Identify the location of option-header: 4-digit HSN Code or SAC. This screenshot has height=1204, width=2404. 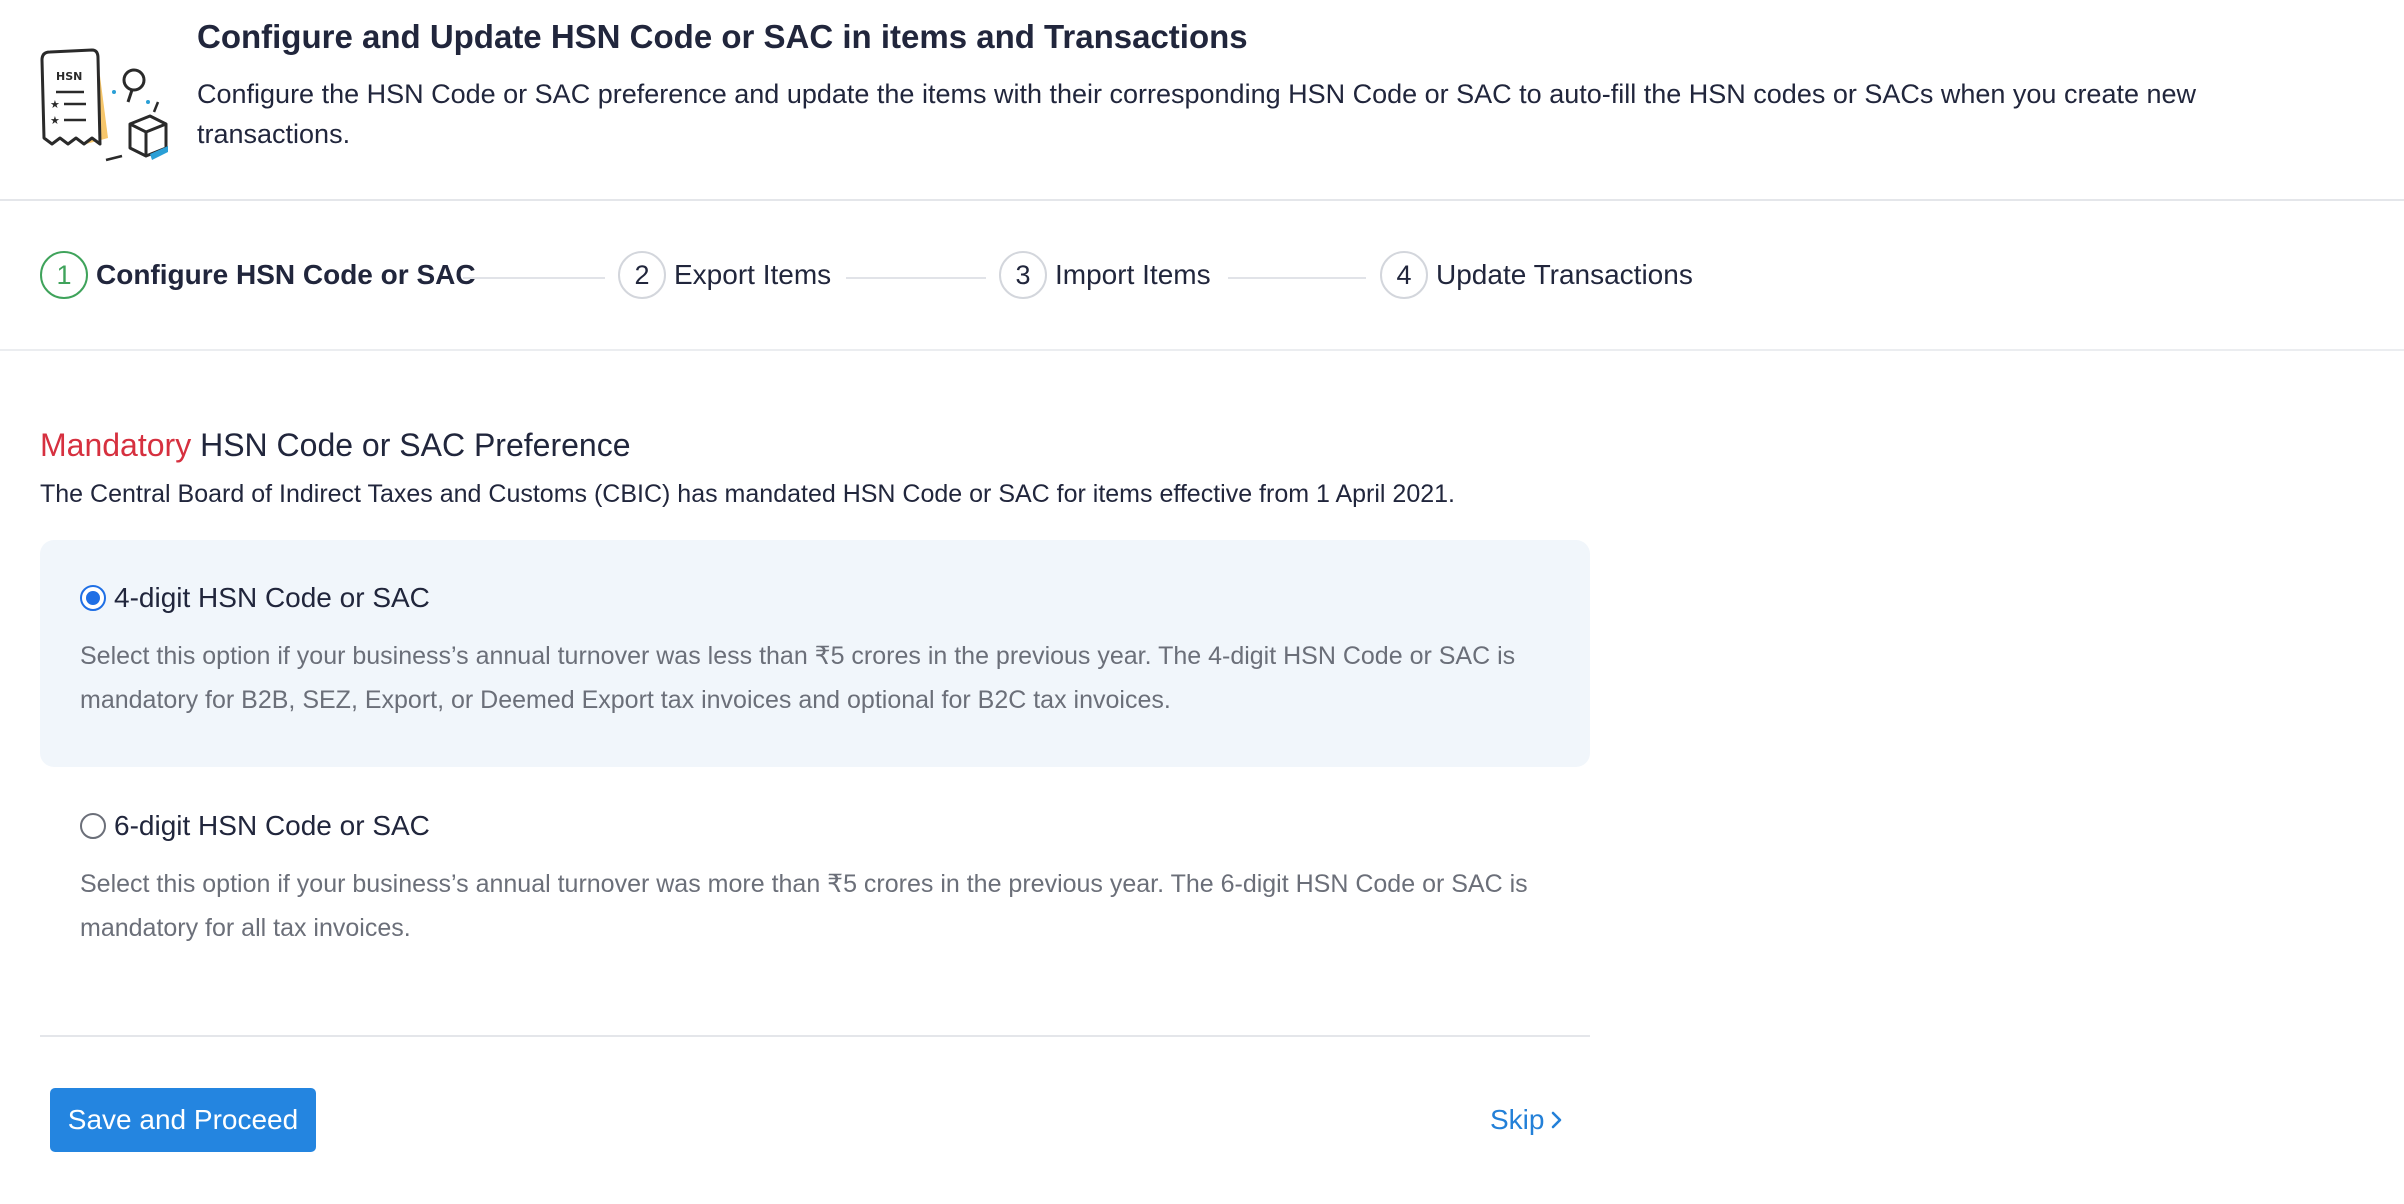
(255, 598).